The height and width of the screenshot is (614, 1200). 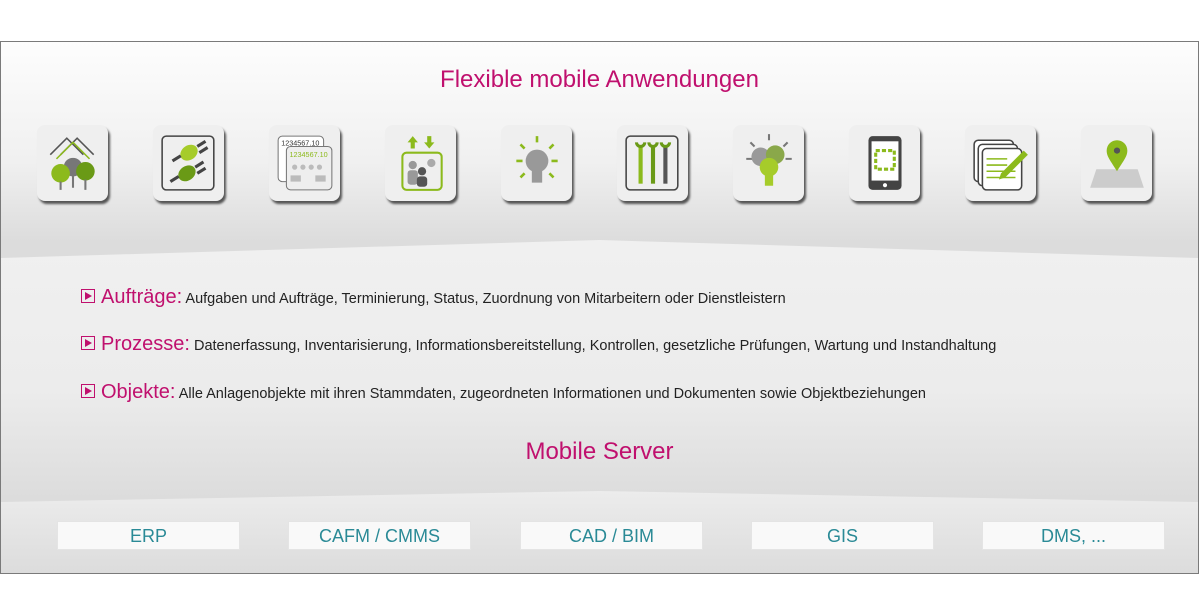 What do you see at coordinates (842, 535) in the screenshot?
I see `system-gis: GIS` at bounding box center [842, 535].